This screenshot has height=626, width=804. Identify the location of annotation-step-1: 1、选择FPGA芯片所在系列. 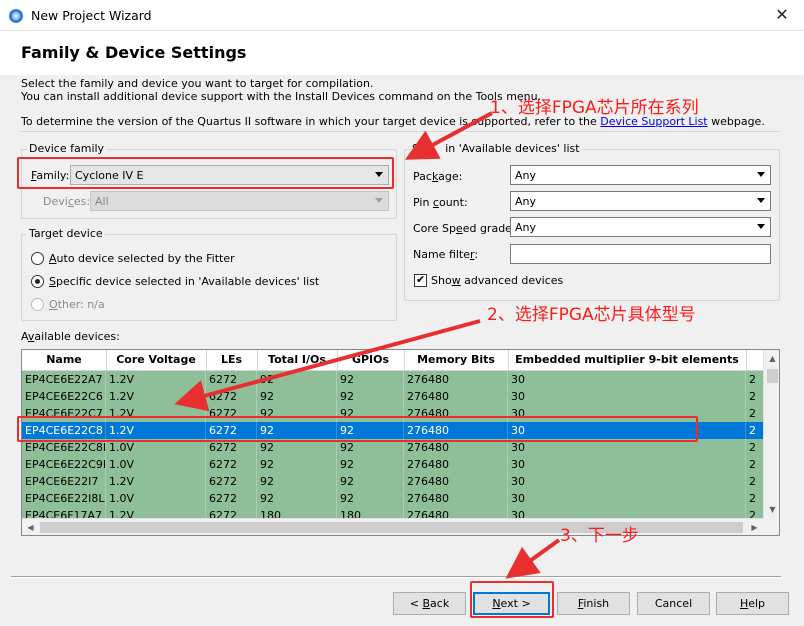
(594, 108).